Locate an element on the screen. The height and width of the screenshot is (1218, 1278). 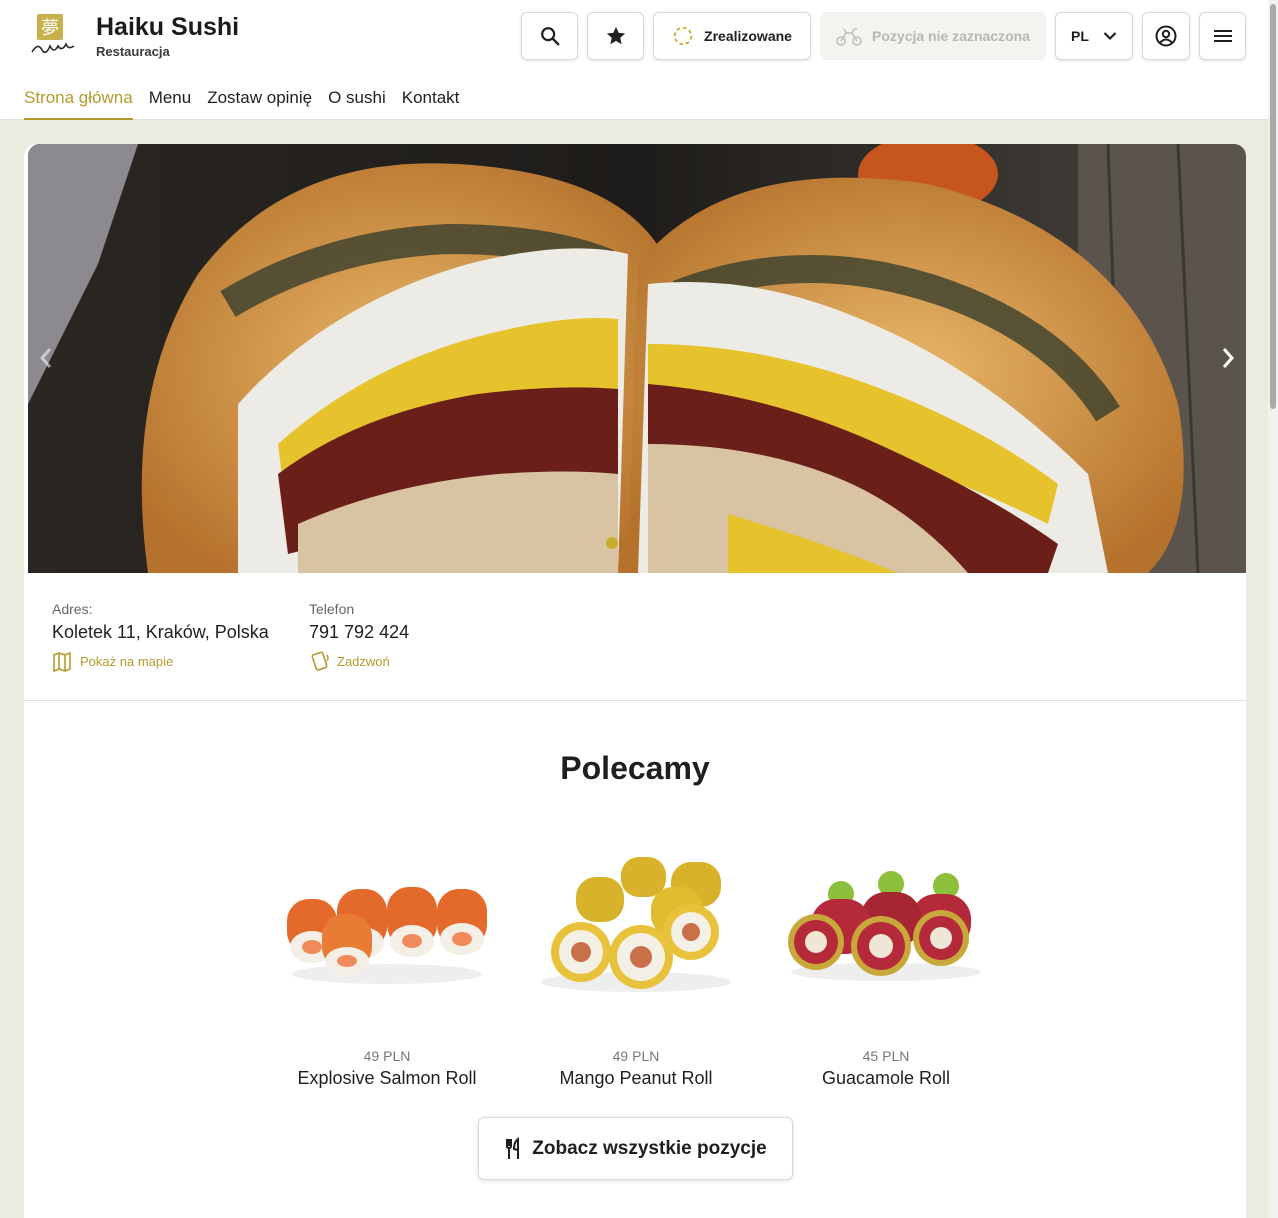
phone-label: Telefon is located at coordinates (332, 609).